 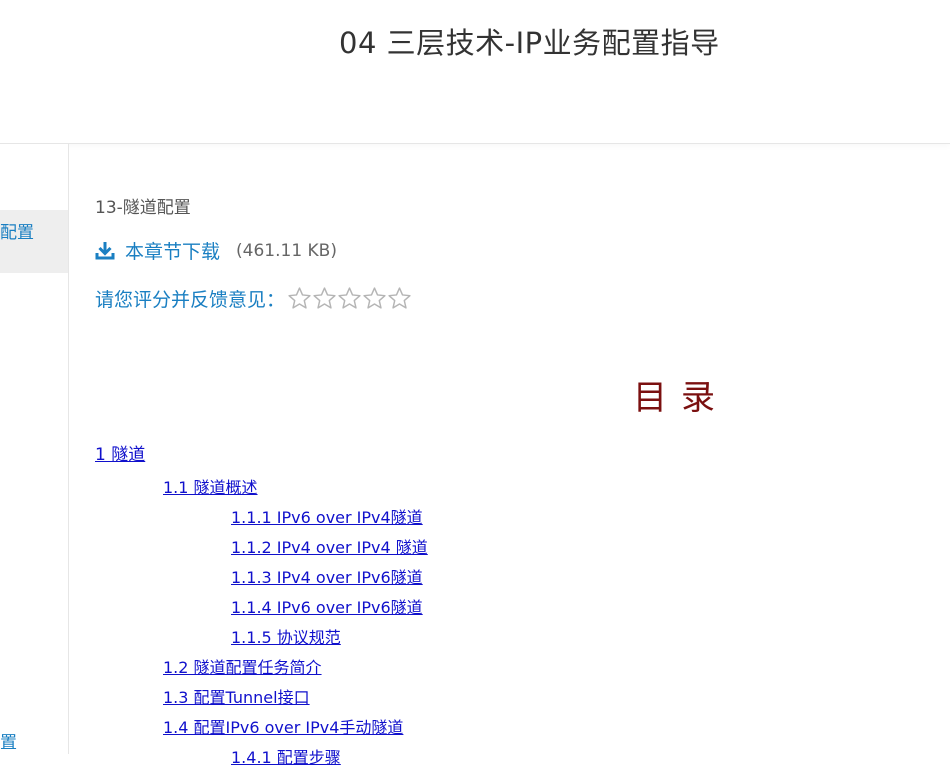 What do you see at coordinates (529, 43) in the screenshot?
I see `document-title: 04 三层技术-IP业务配置指导` at bounding box center [529, 43].